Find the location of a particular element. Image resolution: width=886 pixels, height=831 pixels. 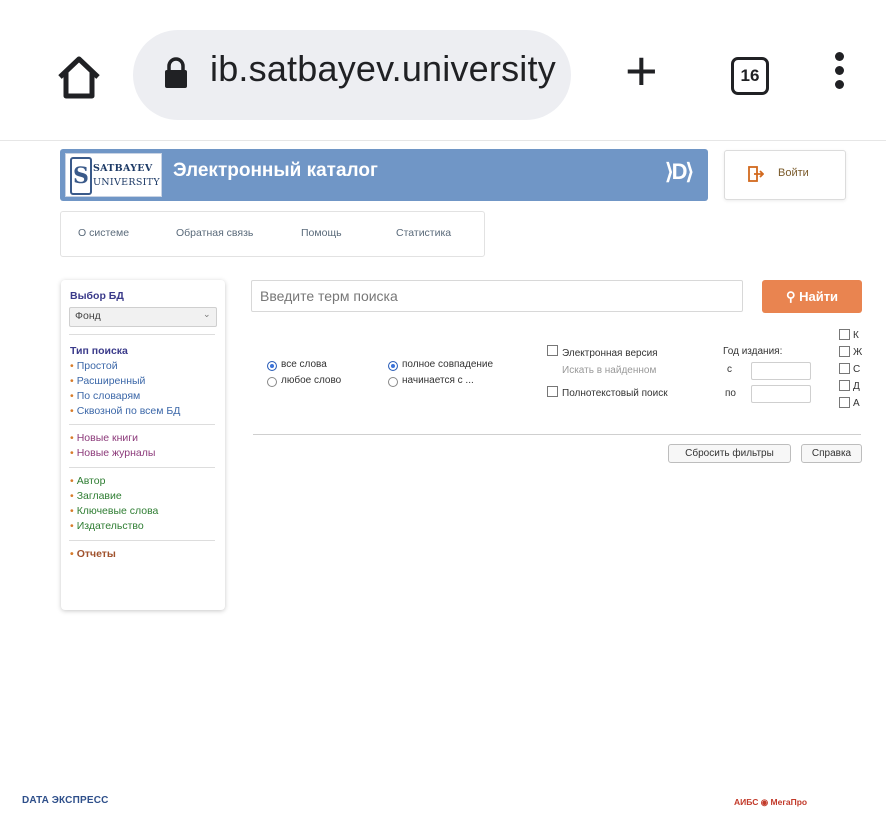

search-input is located at coordinates (497, 296).